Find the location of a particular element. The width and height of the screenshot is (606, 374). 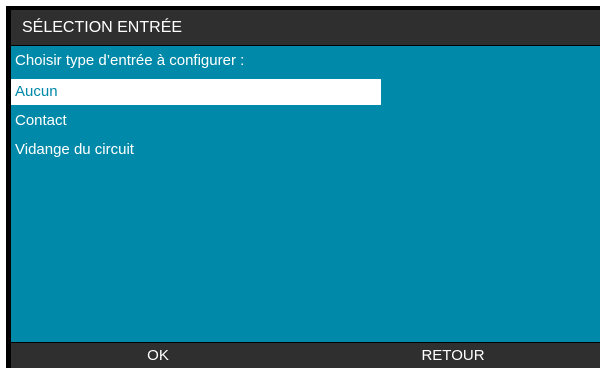

instruction-prompt: Choisir type d’entrée à configurer : is located at coordinates (130, 60).